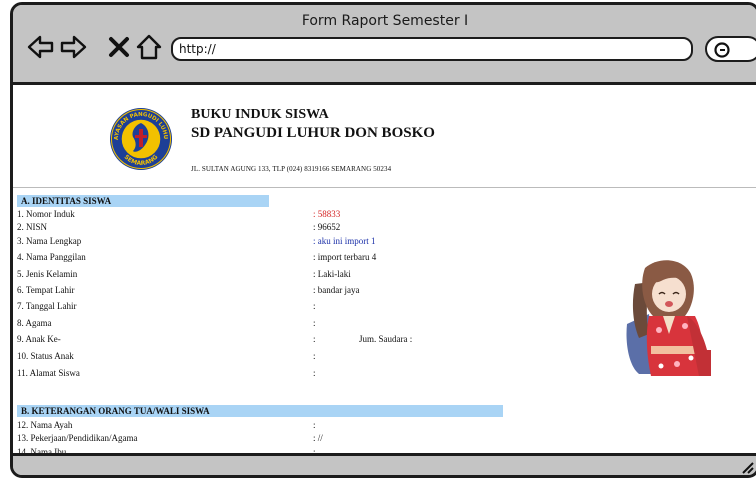 This screenshot has width=756, height=480. I want to click on close-icon, so click(119, 47).